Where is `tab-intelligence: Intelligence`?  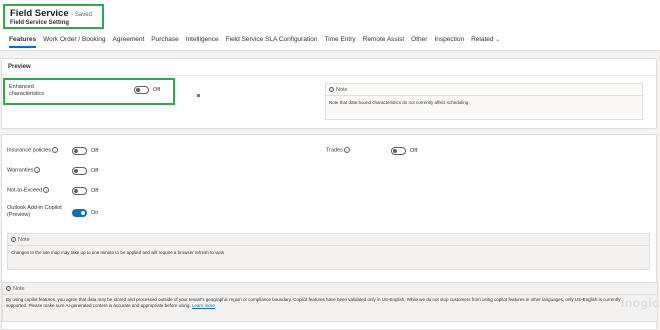
tab-intelligence: Intelligence is located at coordinates (202, 42).